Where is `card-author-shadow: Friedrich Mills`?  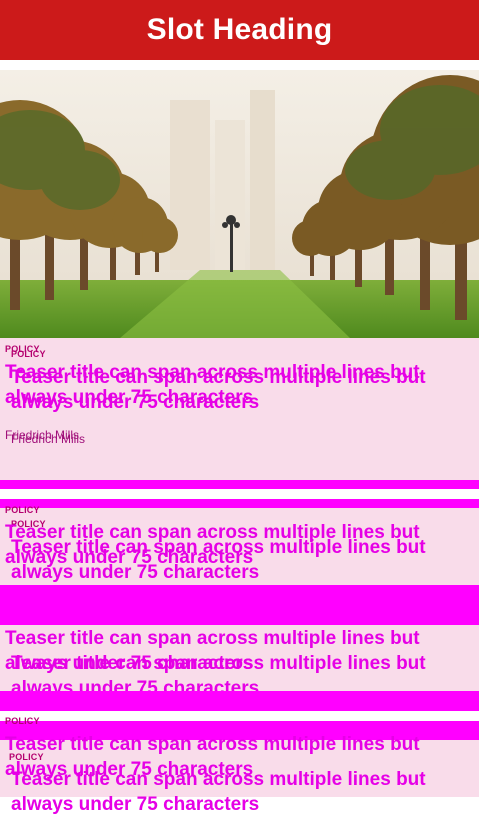
card-author-shadow: Friedrich Mills is located at coordinates (48, 439).